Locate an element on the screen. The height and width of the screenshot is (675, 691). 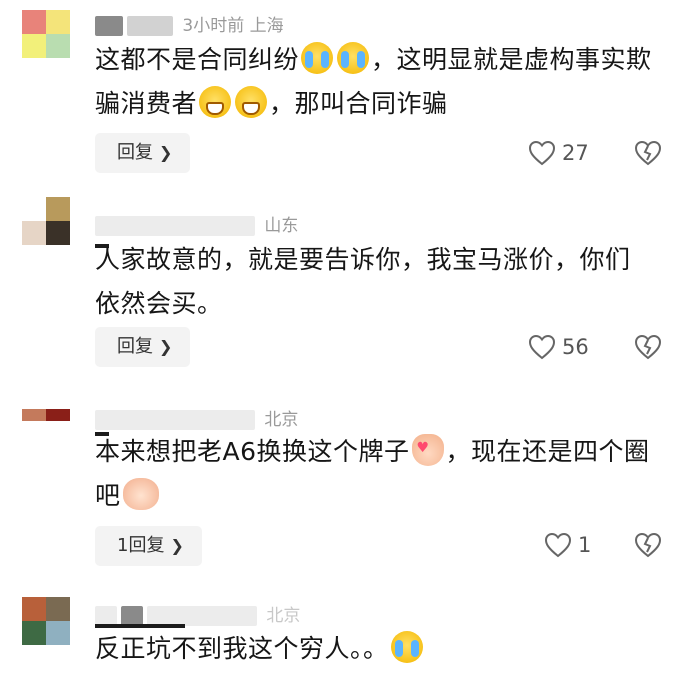
comment-time-location: 山东 is located at coordinates (281, 226).